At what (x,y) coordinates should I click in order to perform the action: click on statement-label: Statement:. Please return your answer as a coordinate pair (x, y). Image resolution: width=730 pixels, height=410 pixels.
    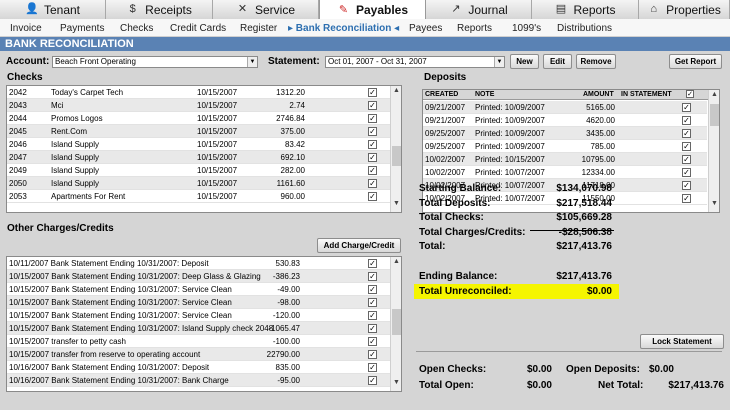
    Looking at the image, I should click on (294, 61).